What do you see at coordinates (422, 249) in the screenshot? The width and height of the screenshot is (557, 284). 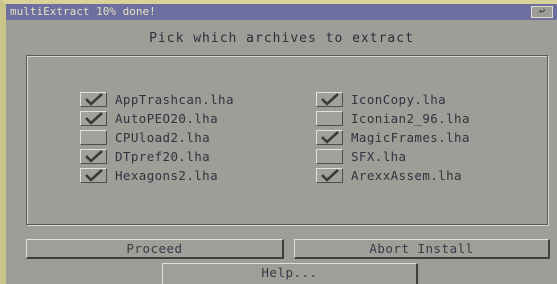 I see `abort-install-button: Abort Install` at bounding box center [422, 249].